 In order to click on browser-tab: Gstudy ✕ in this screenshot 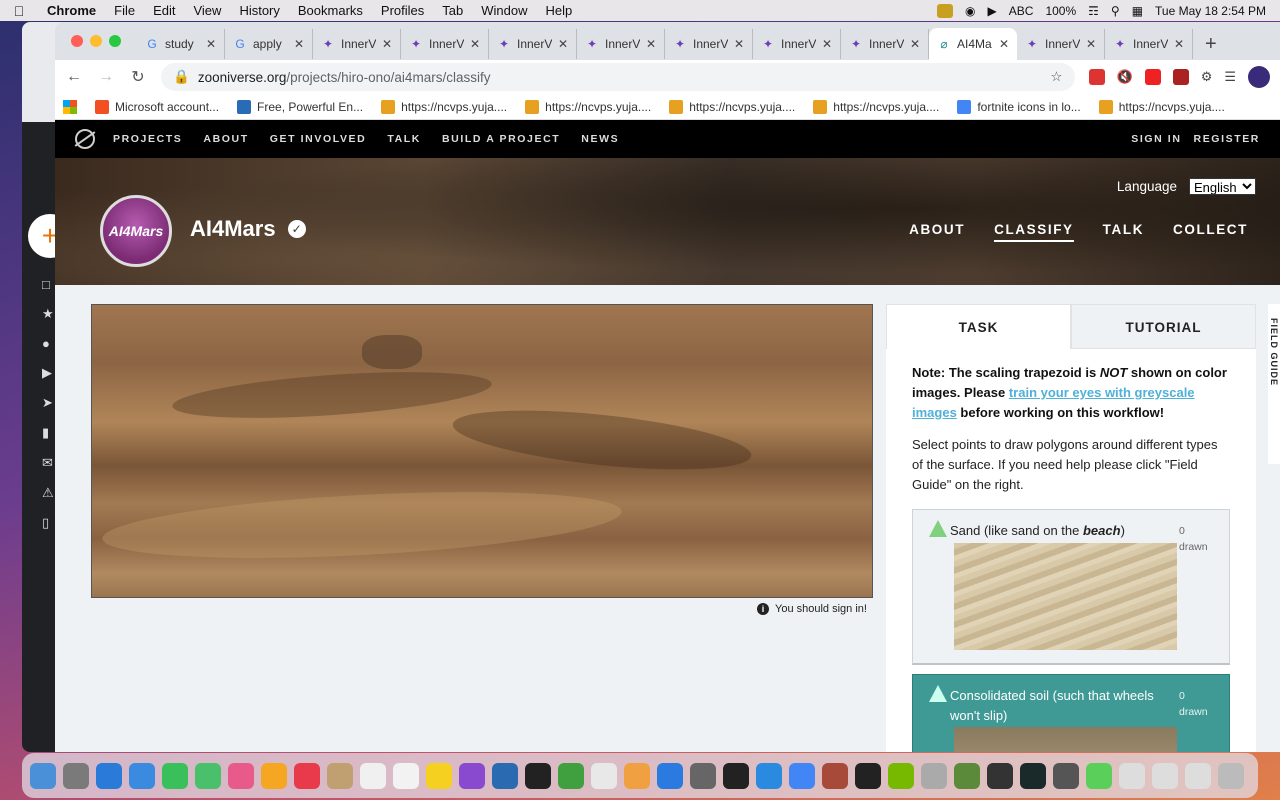, I will do `click(181, 44)`.